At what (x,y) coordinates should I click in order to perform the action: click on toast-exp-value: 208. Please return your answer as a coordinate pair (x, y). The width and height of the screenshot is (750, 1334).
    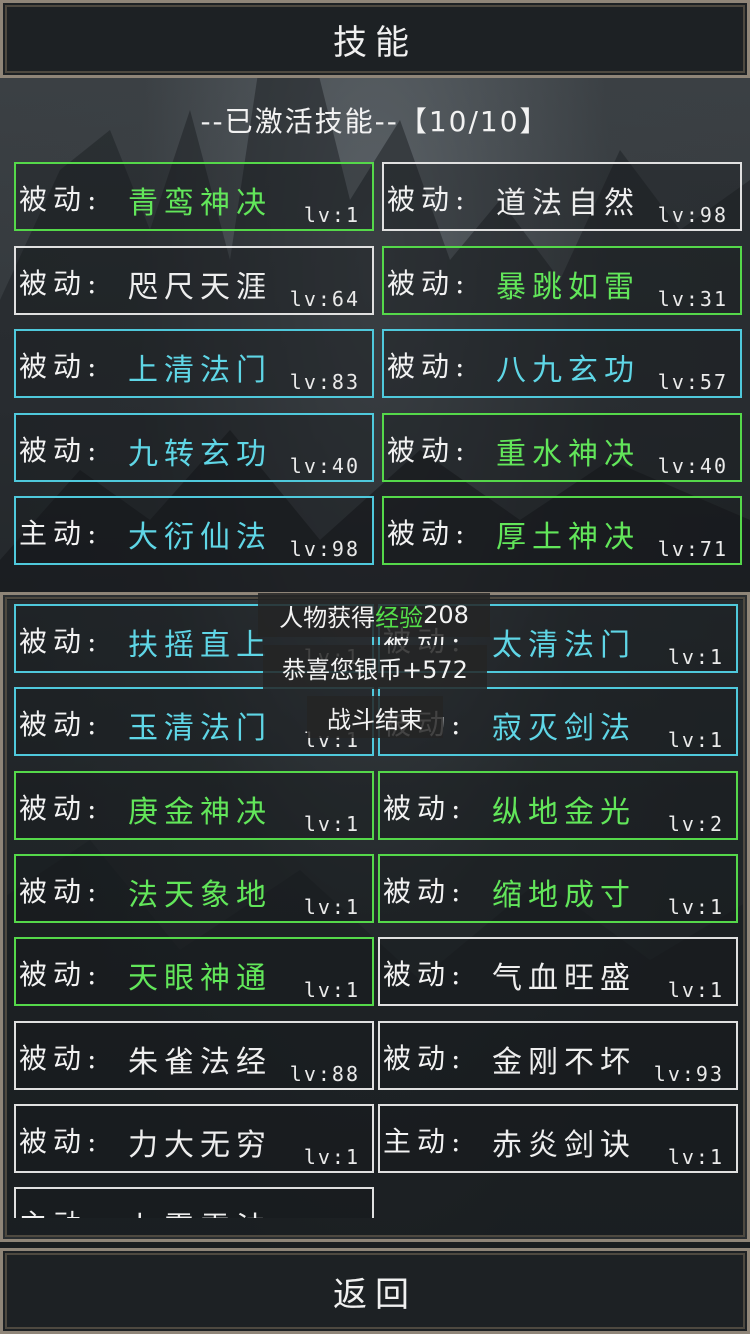
    Looking at the image, I should click on (446, 615).